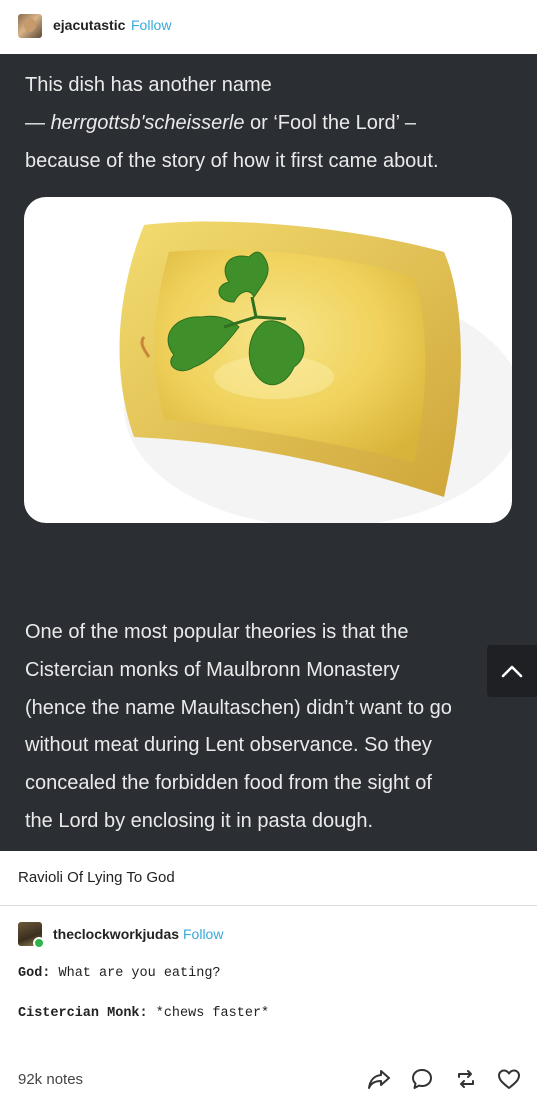  What do you see at coordinates (144, 1013) in the screenshot?
I see `dialogue-line: Cistercian Monk: *chews faster*` at bounding box center [144, 1013].